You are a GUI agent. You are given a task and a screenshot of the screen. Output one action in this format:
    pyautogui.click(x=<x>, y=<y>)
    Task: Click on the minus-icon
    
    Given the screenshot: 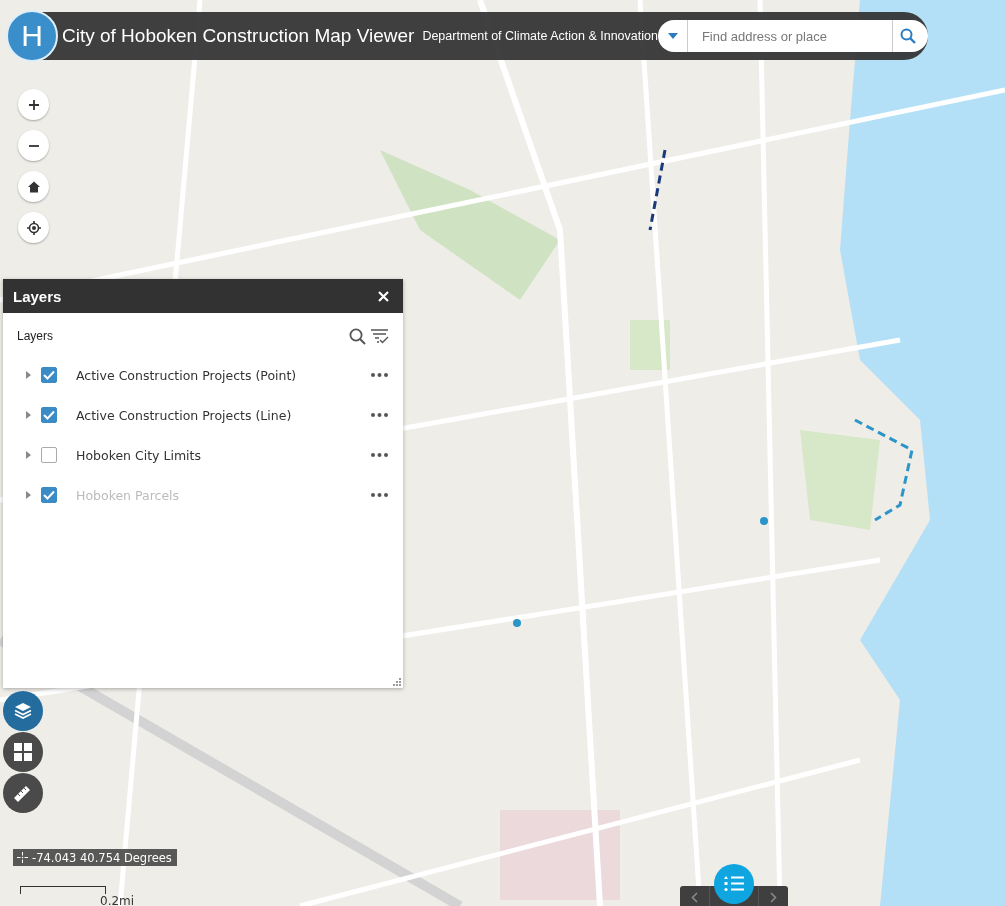 What is the action you would take?
    pyautogui.click(x=33, y=145)
    